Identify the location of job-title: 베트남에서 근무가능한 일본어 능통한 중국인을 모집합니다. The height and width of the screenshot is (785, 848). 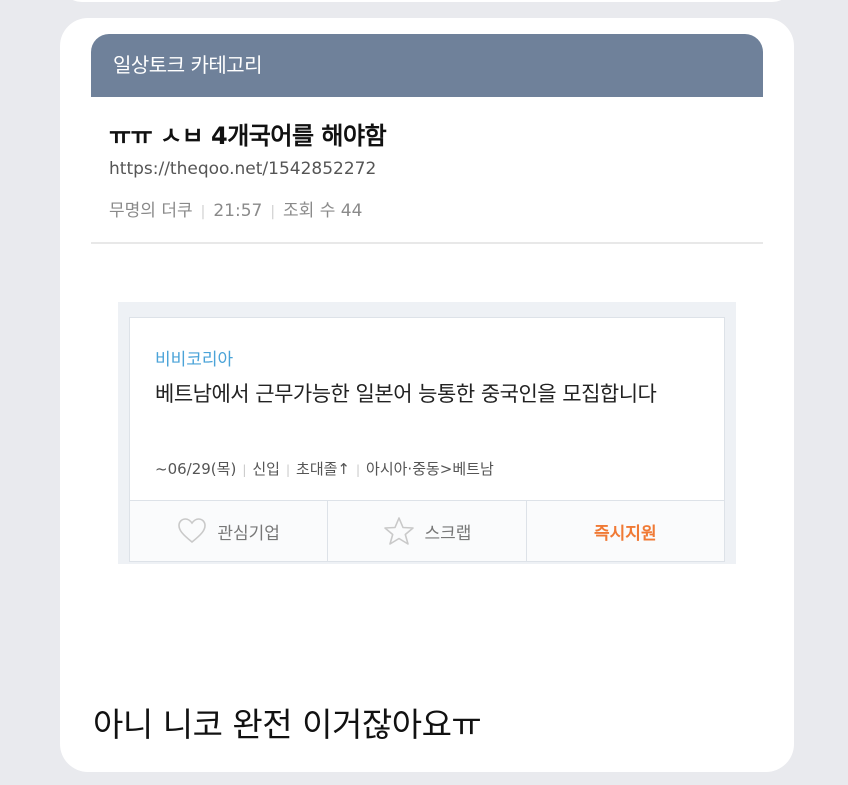
(435, 394).